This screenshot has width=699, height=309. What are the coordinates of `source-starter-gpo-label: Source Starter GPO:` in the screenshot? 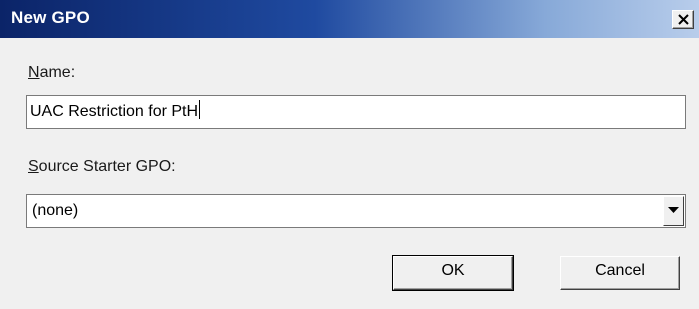 It's located at (102, 167).